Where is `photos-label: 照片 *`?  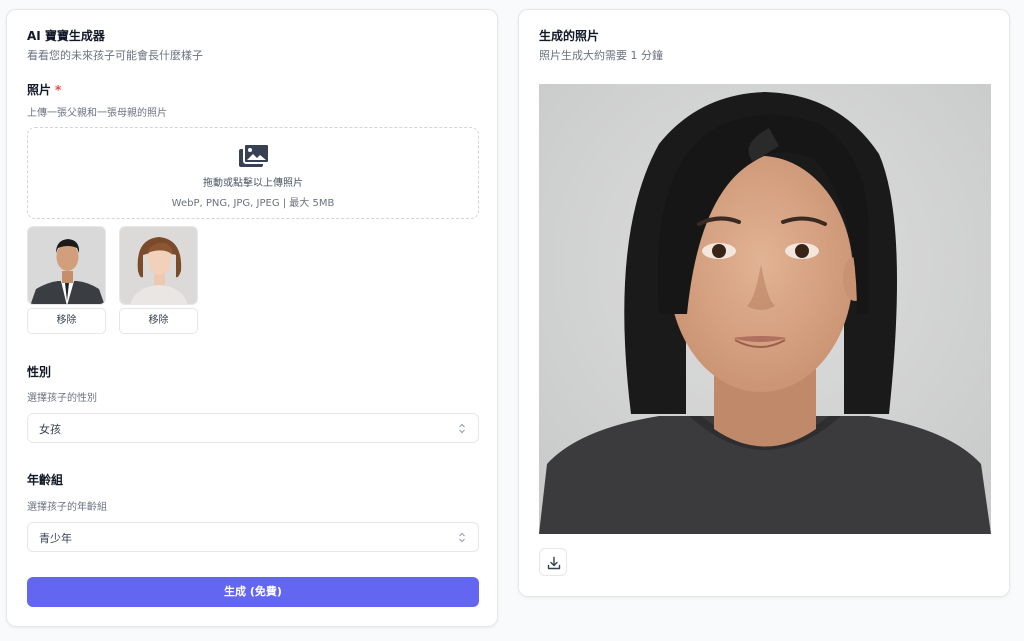 photos-label: 照片 * is located at coordinates (44, 89).